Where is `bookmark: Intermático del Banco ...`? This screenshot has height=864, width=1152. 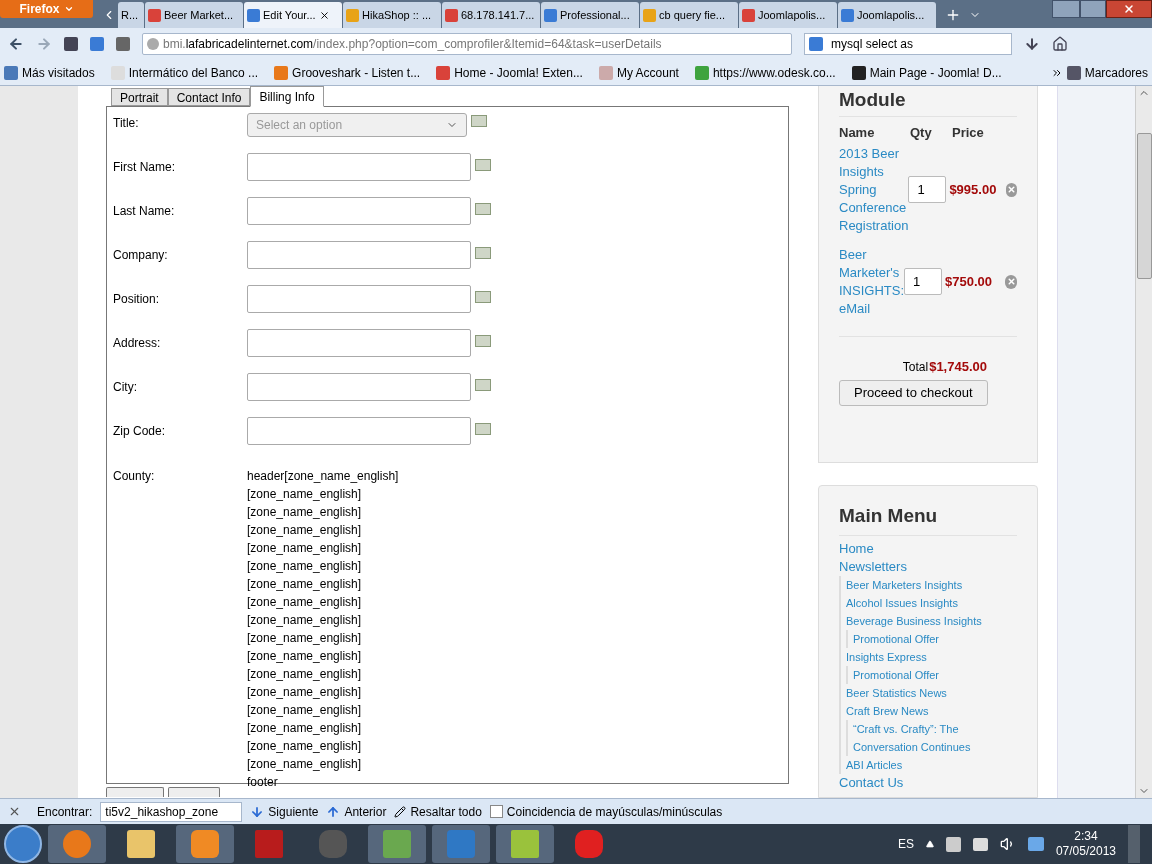 bookmark: Intermático del Banco ... is located at coordinates (184, 72).